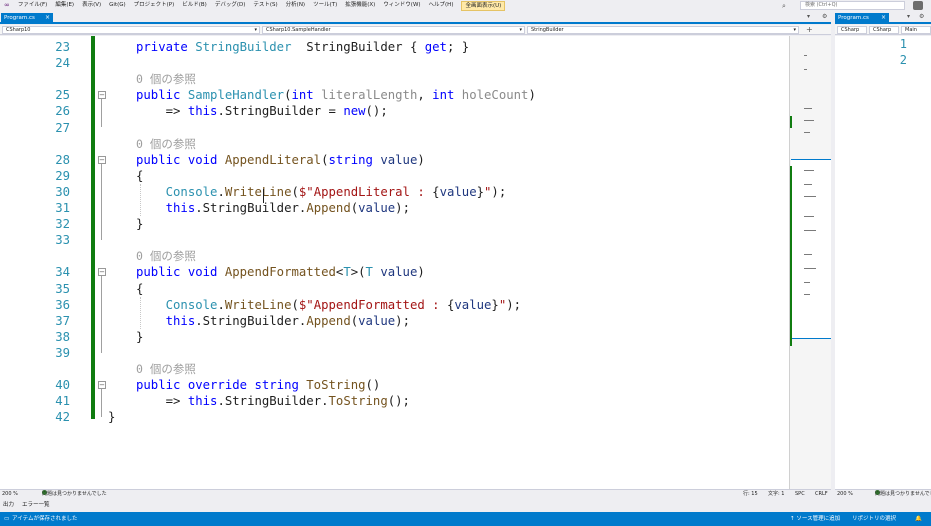 This screenshot has width=931, height=526. What do you see at coordinates (916, 30) in the screenshot?
I see `member-dropdown: Main` at bounding box center [916, 30].